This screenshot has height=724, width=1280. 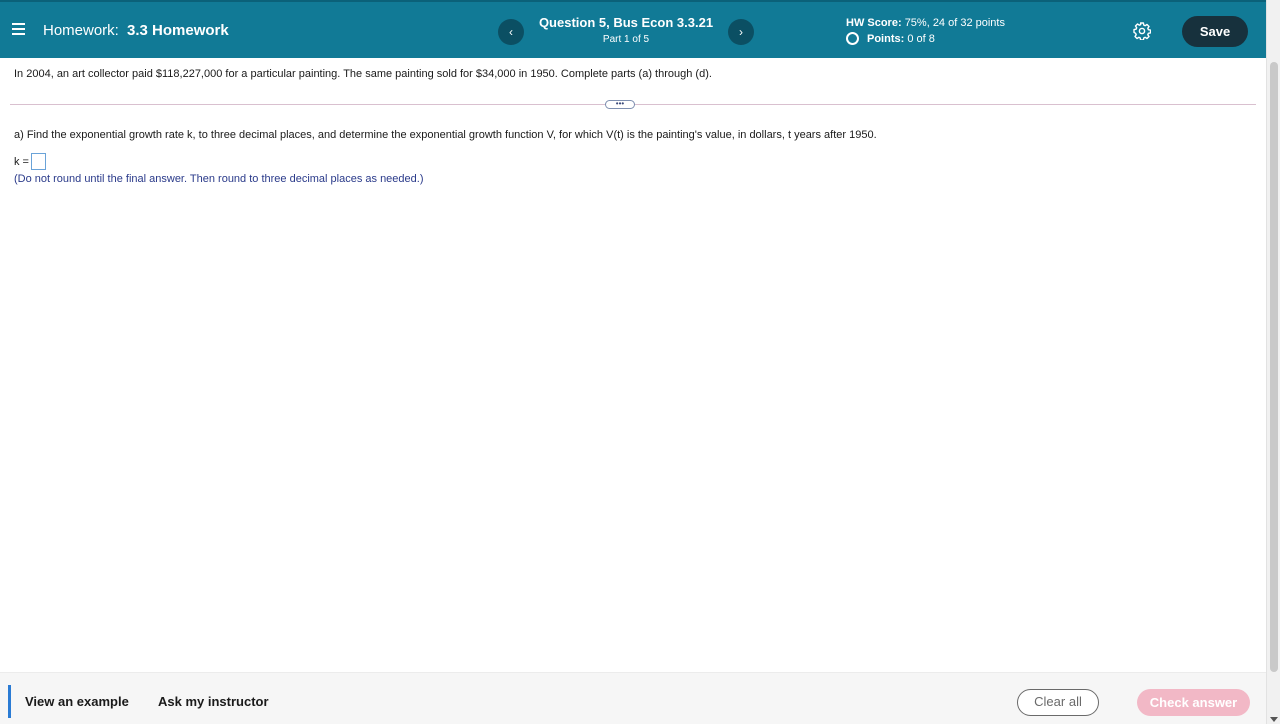 What do you see at coordinates (21, 161) in the screenshot?
I see `answer-label: k =` at bounding box center [21, 161].